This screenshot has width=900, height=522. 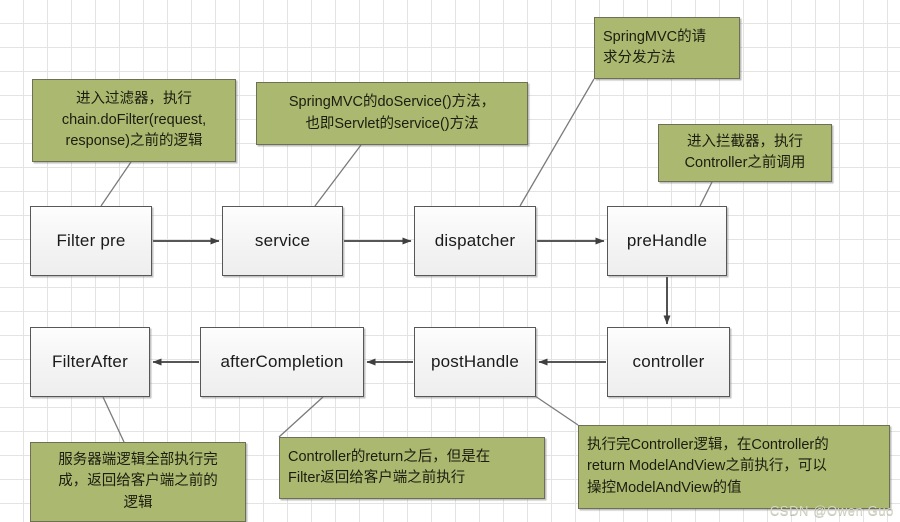 I want to click on note-text: Controller的return之后，但是在 Filter返回给客户端之前执行, so click(x=389, y=467).